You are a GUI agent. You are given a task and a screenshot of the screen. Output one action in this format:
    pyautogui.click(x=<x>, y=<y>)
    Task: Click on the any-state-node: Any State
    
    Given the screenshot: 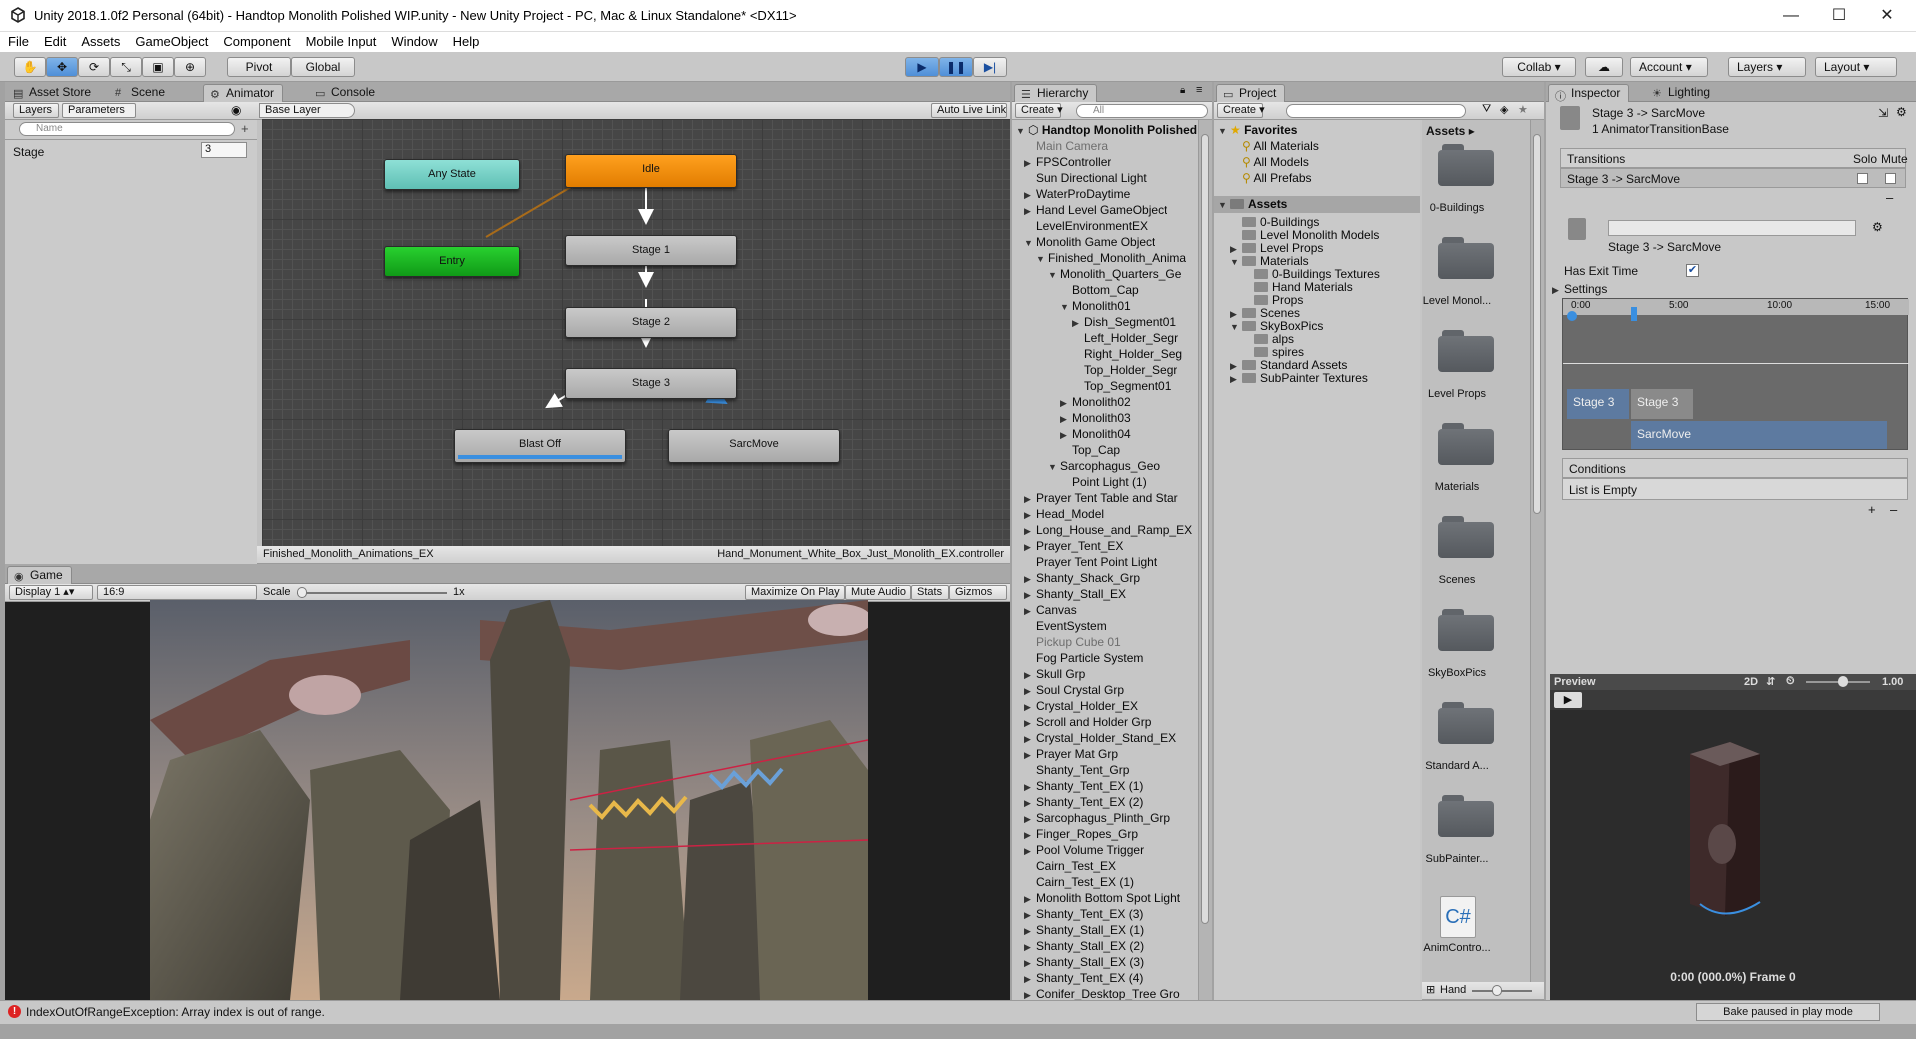 What is the action you would take?
    pyautogui.click(x=452, y=174)
    